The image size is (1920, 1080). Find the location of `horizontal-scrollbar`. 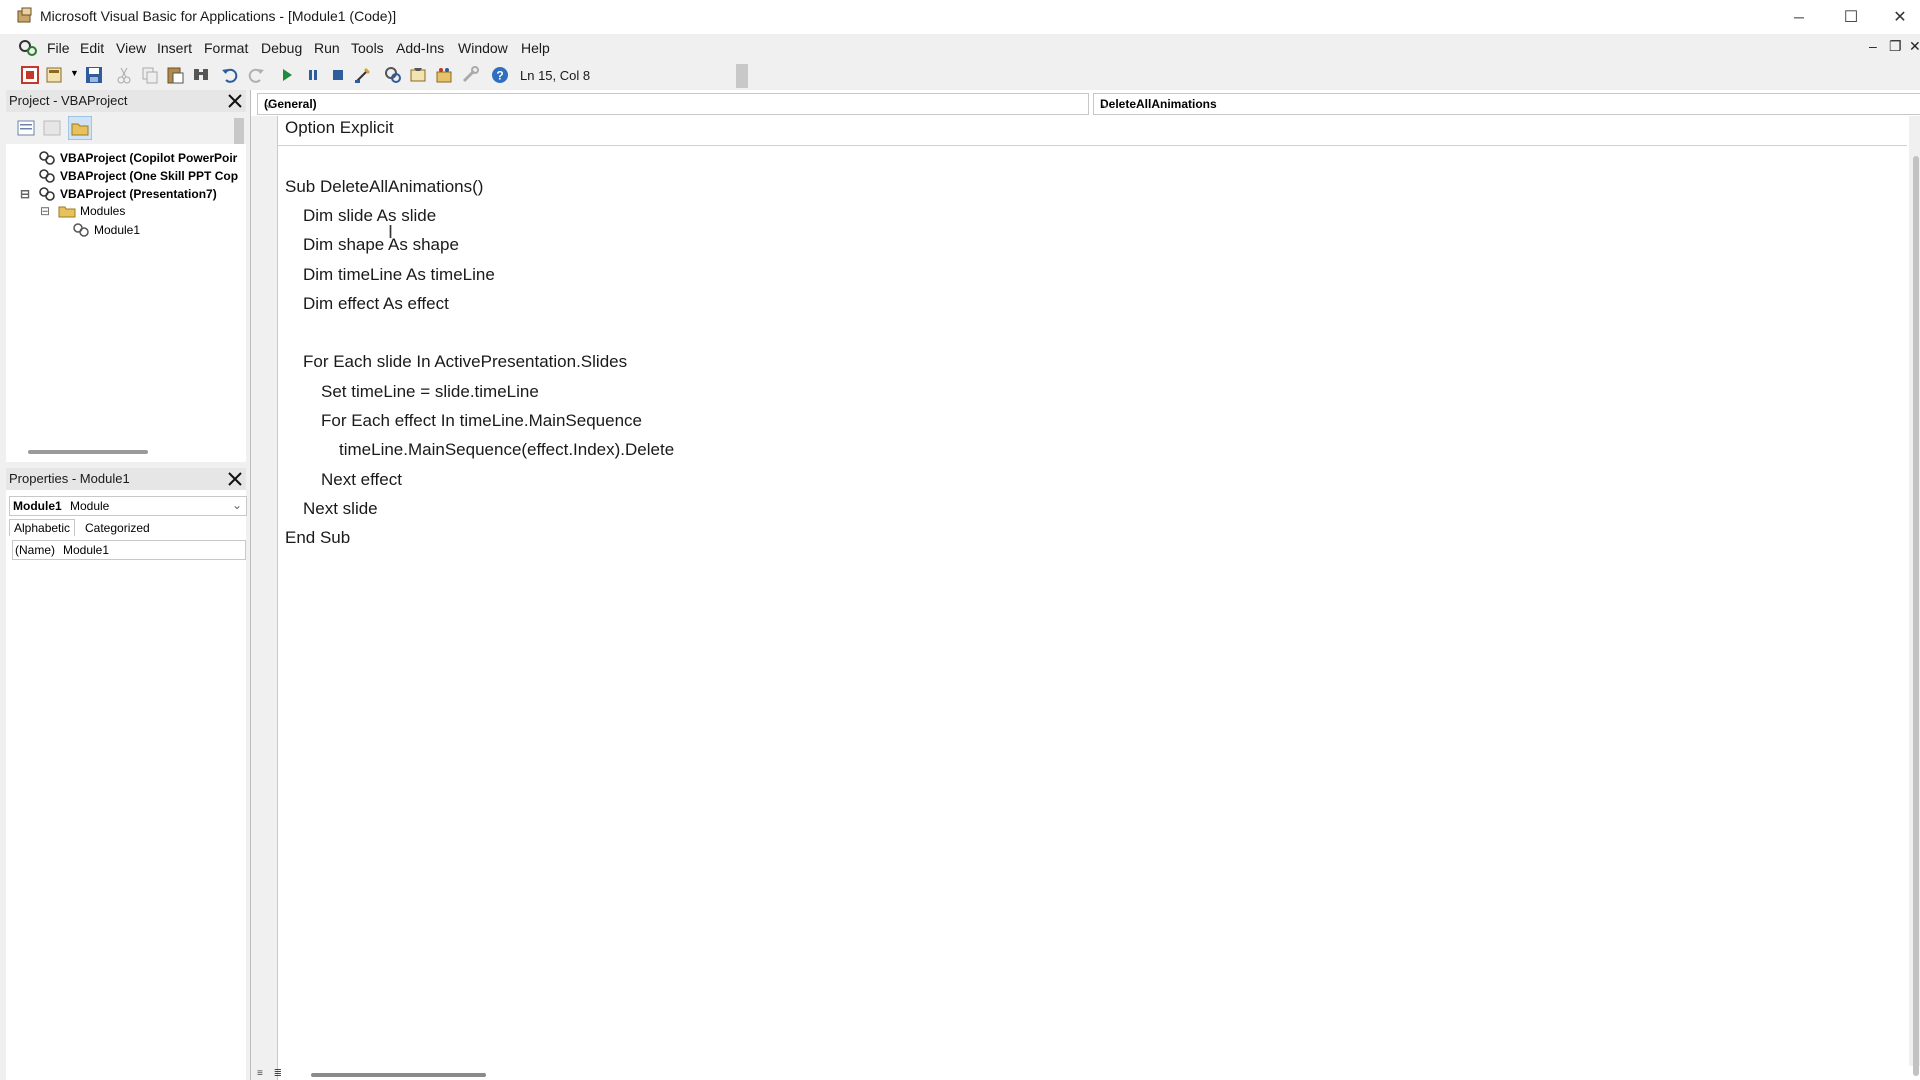

horizontal-scrollbar is located at coordinates (88, 452).